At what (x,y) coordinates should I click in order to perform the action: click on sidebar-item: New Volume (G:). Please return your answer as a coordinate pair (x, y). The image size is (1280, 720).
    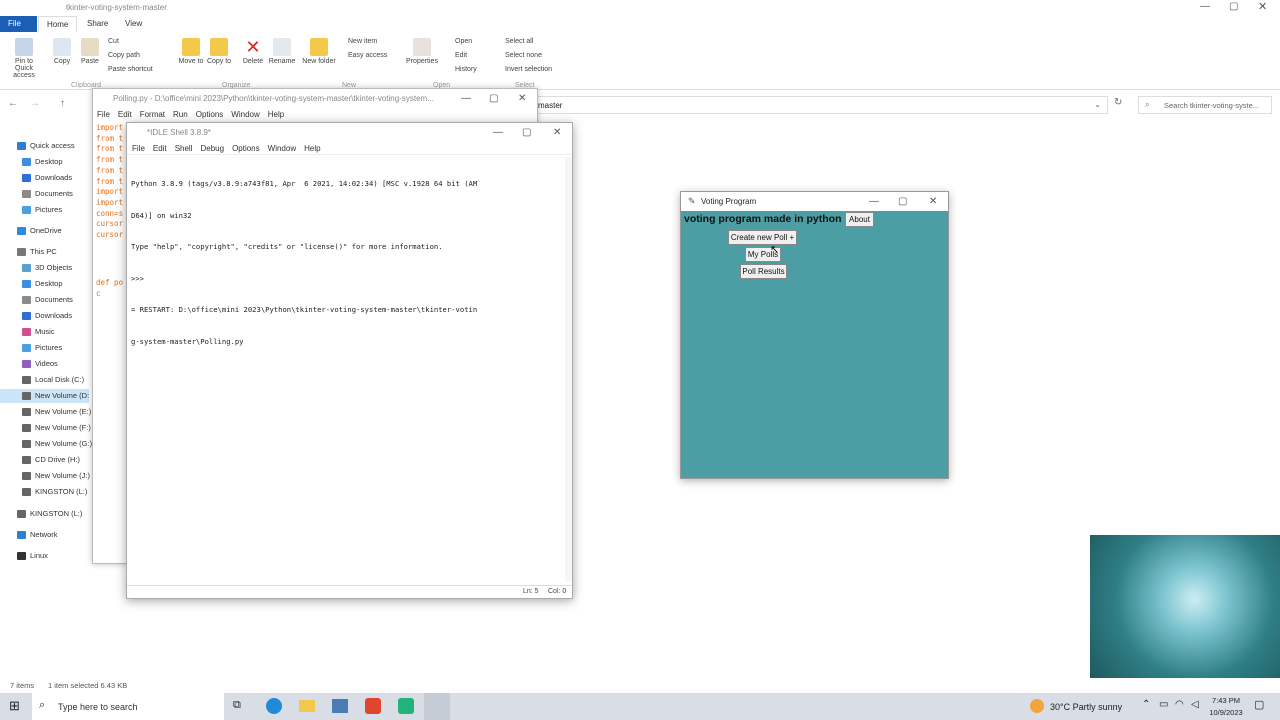
    Looking at the image, I should click on (46, 444).